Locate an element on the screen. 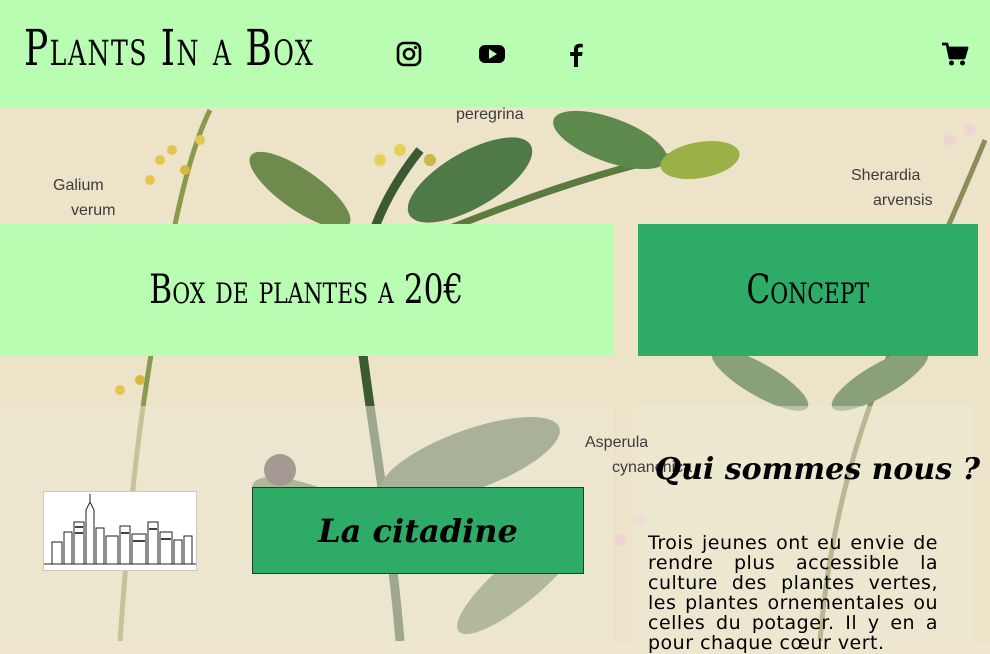 Image resolution: width=990 pixels, height=654 pixels. concept-label: Concept is located at coordinates (808, 290).